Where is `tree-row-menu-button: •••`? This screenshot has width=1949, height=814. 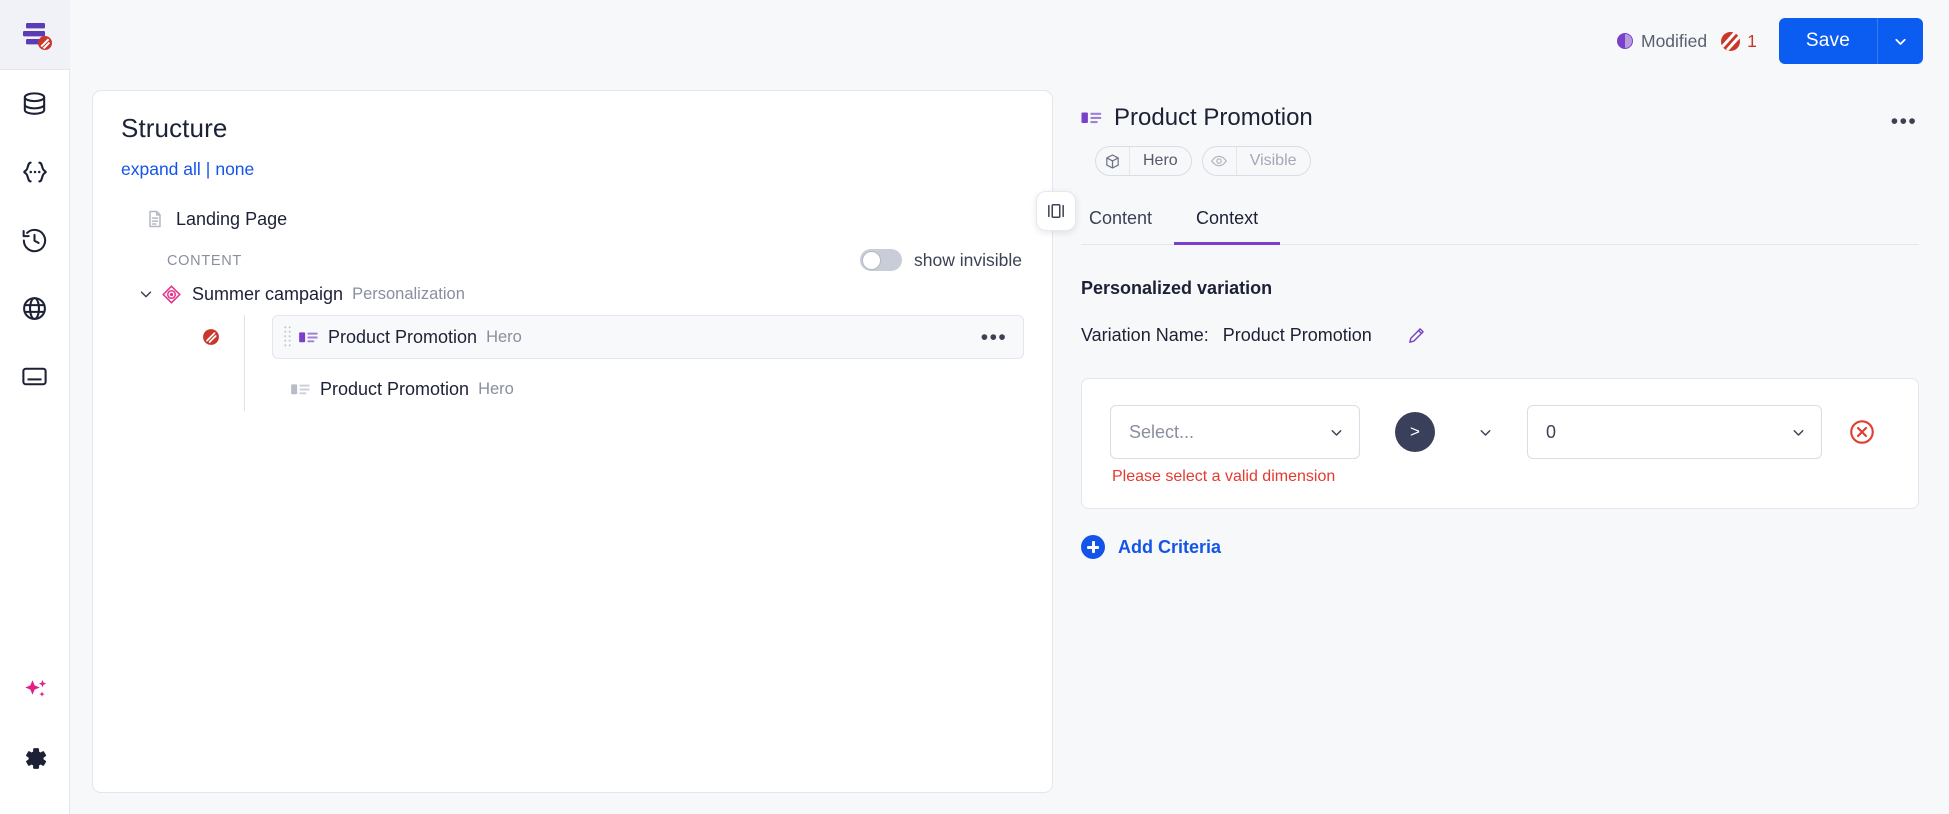 tree-row-menu-button: ••• is located at coordinates (994, 337).